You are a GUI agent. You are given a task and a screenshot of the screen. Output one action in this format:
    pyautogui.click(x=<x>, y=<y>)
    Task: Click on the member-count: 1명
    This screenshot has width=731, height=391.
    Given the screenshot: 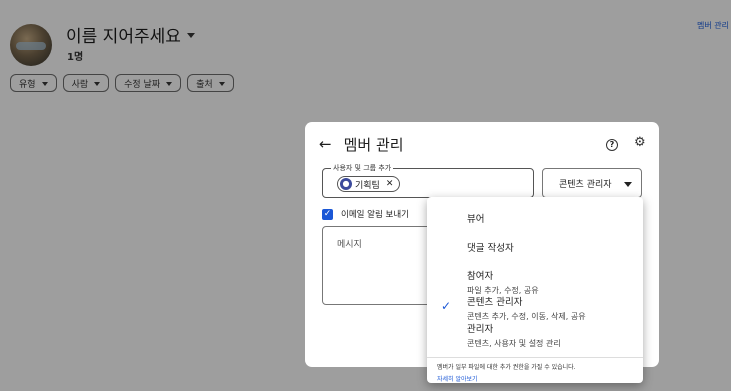 What is the action you would take?
    pyautogui.click(x=75, y=57)
    